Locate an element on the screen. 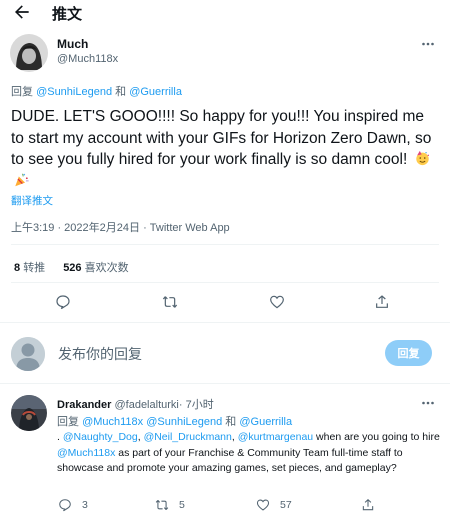  replying-to: 回复 @SunhiLegend 和 @Guerrilla is located at coordinates (96, 92).